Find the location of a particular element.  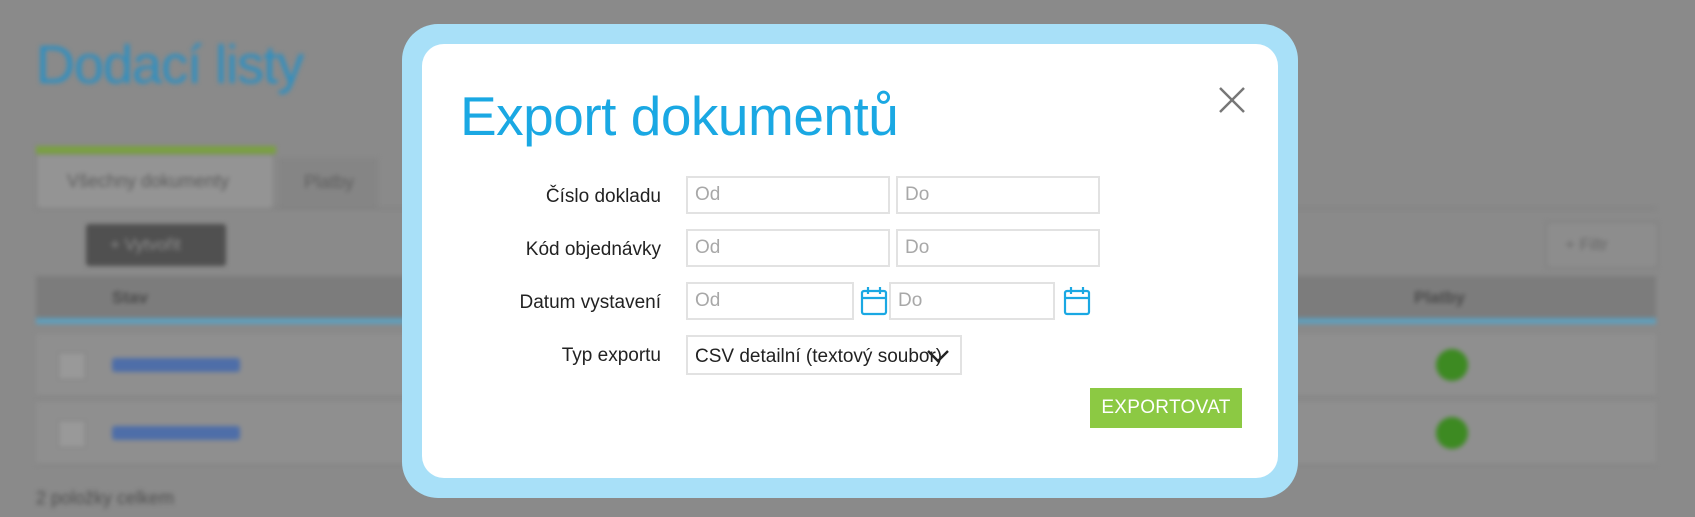

close-icon is located at coordinates (1232, 100).